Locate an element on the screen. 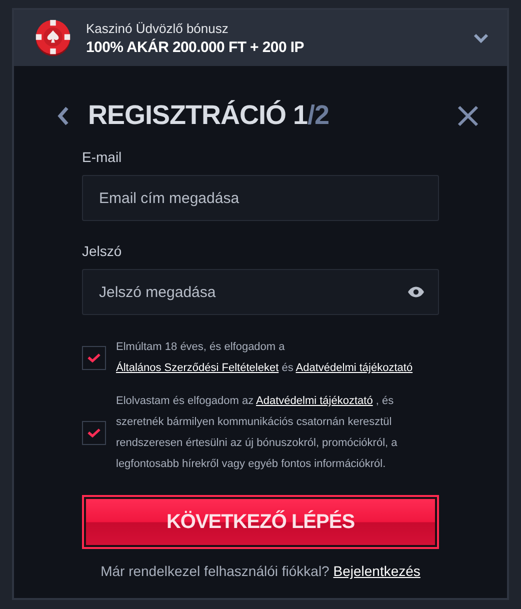 The width and height of the screenshot is (521, 609). chevron-down-icon is located at coordinates (481, 38).